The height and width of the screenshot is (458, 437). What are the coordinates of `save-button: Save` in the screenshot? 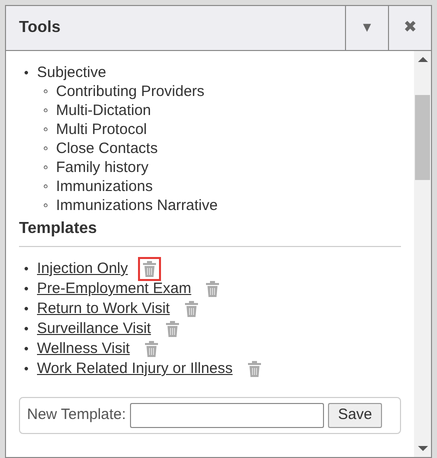 It's located at (355, 415).